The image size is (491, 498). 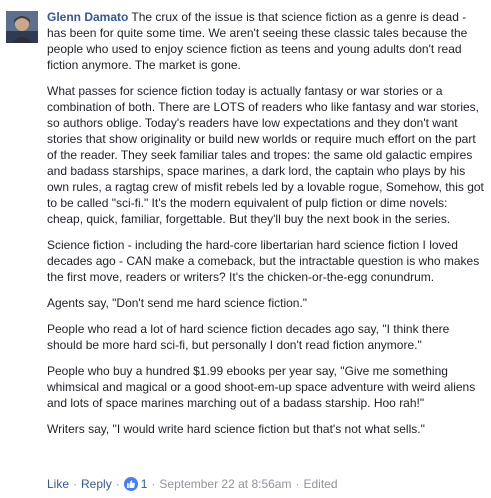 What do you see at coordinates (130, 484) in the screenshot?
I see `thumbs-up-icon` at bounding box center [130, 484].